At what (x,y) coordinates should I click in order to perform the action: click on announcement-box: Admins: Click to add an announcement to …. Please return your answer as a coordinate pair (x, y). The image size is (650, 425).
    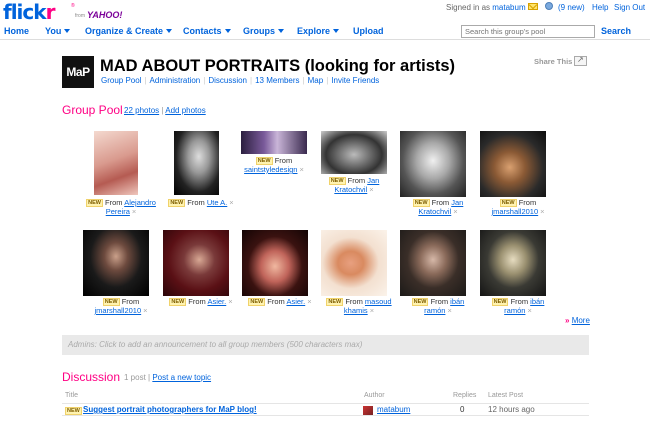
    Looking at the image, I should click on (325, 345).